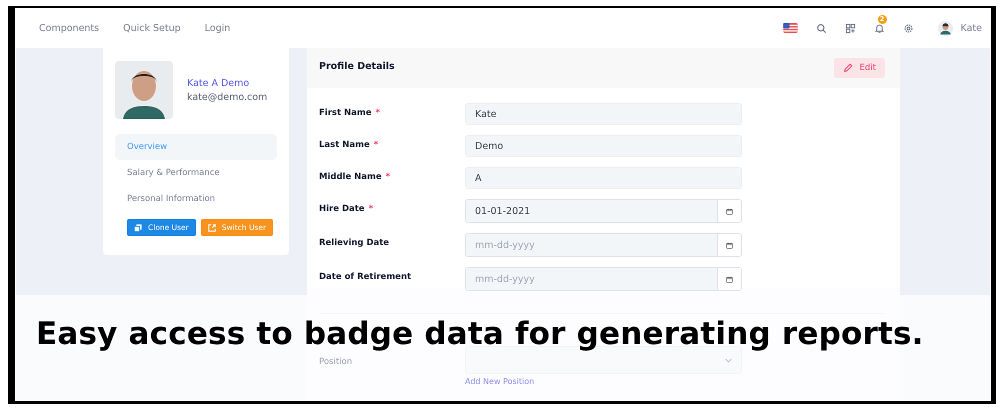 The image size is (1000, 407). What do you see at coordinates (790, 28) in the screenshot?
I see `us-flag-icon` at bounding box center [790, 28].